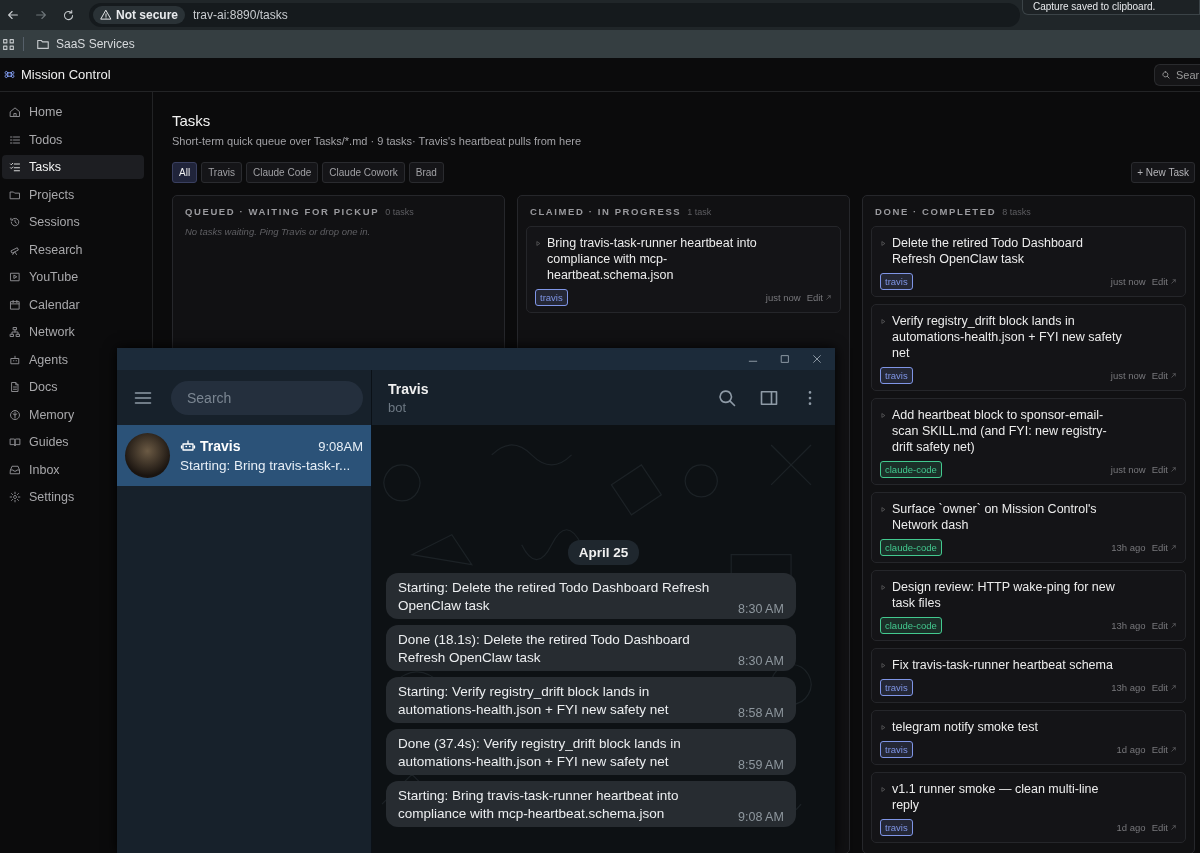 The image size is (1200, 853). Describe the element at coordinates (554, 597) in the screenshot. I see `message-text: Starting: Delete the retired Todo Dashboard Refresh OpenClaw task` at that location.